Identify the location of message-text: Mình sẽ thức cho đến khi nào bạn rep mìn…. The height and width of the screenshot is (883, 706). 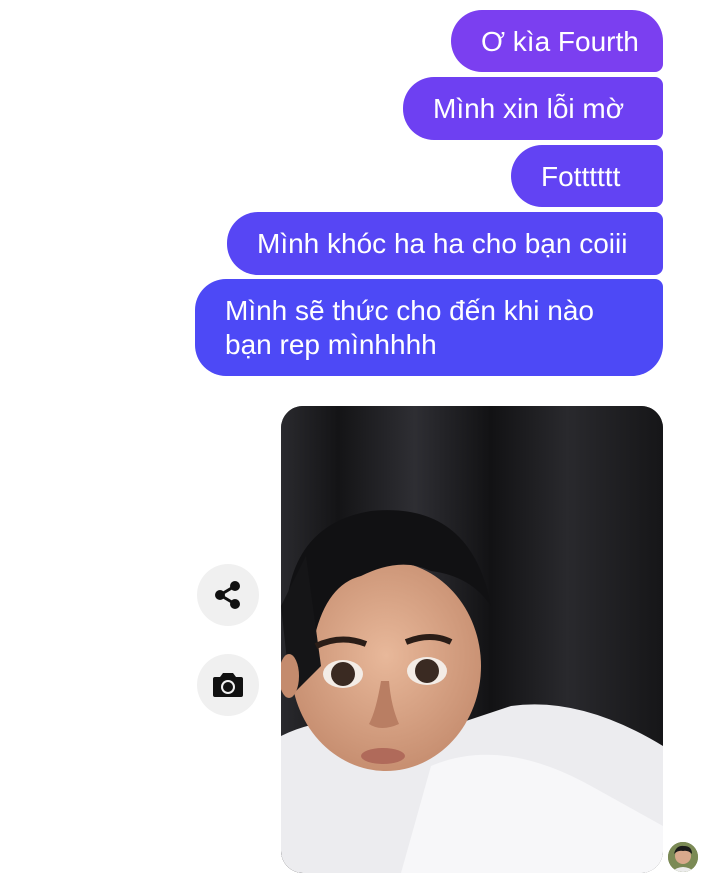
(409, 327).